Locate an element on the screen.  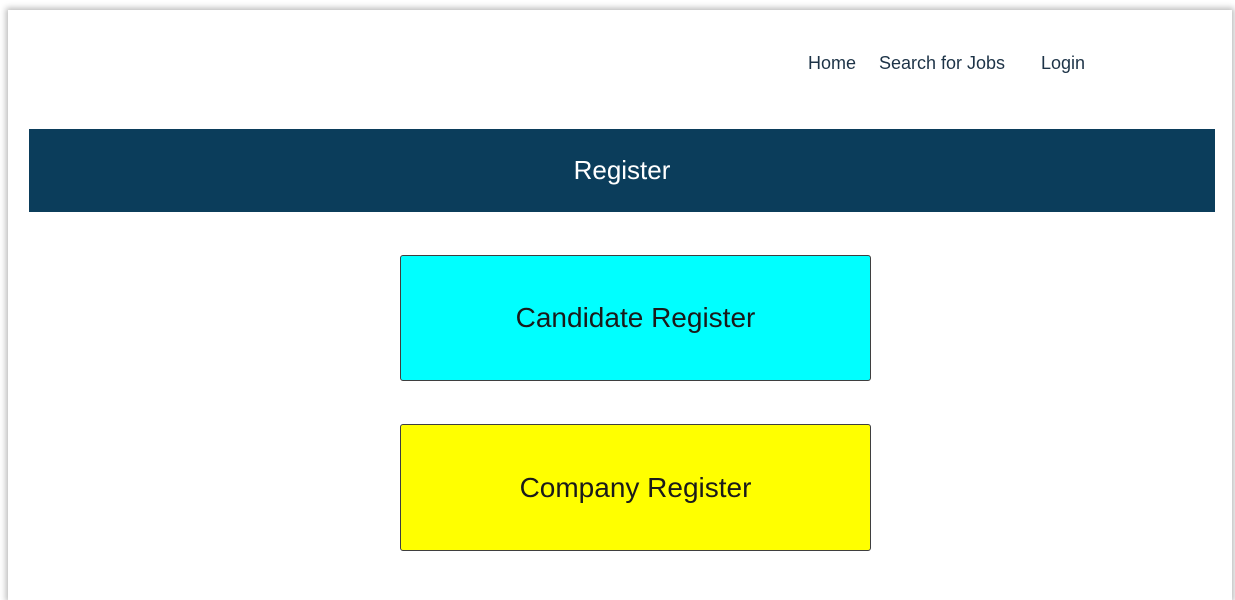
nav-link-search-jobs: Search for Jobs is located at coordinates (942, 63).